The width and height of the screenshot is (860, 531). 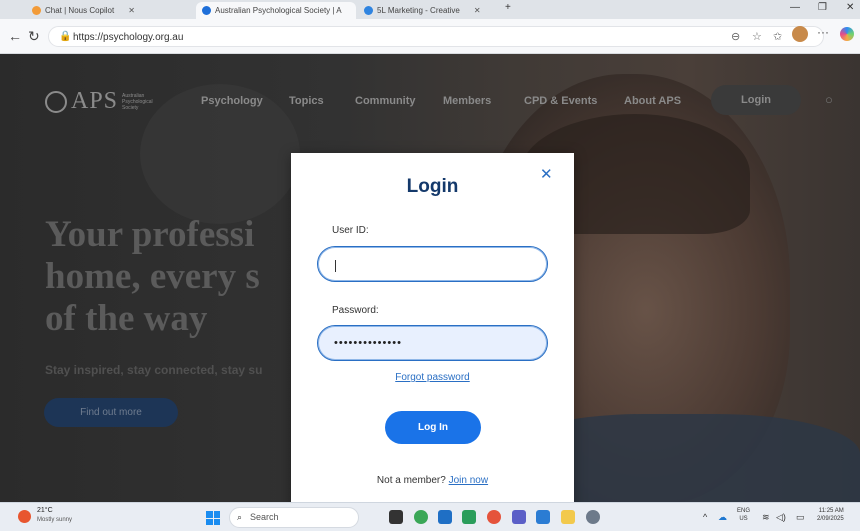 What do you see at coordinates (781, 517) in the screenshot?
I see `volume-icon: ◁)` at bounding box center [781, 517].